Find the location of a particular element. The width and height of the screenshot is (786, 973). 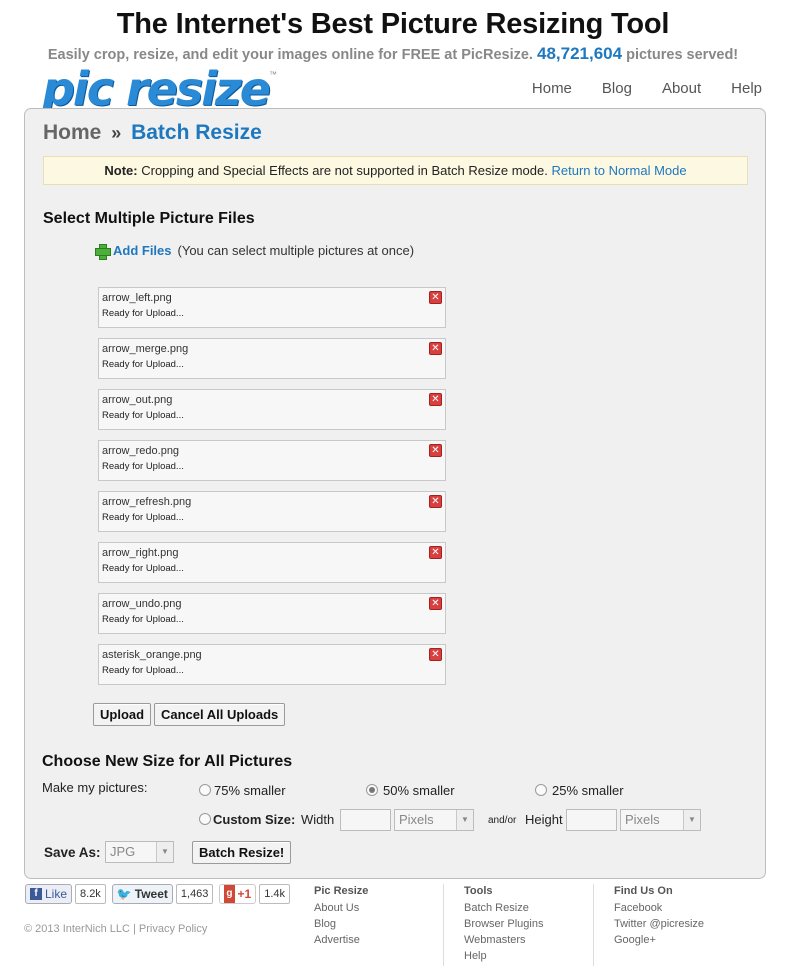

footer-link-advertise: Advertise is located at coordinates (341, 940).